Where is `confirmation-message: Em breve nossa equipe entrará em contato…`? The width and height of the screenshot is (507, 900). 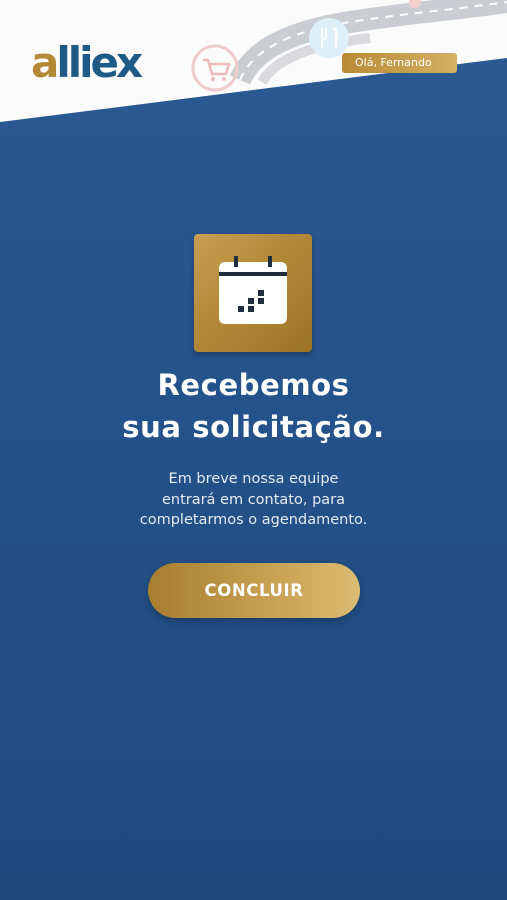 confirmation-message: Em breve nossa equipe entrará em contato… is located at coordinates (253, 500).